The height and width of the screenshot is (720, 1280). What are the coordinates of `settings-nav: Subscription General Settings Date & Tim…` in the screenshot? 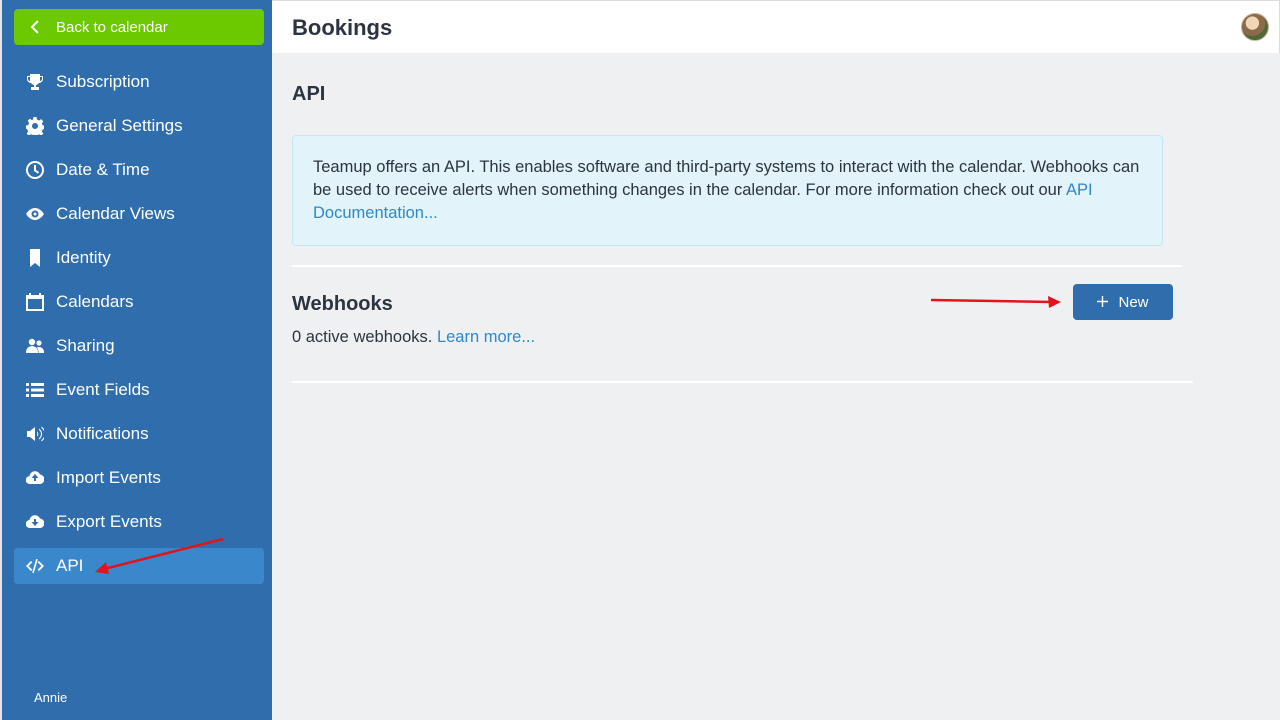 It's located at (139, 328).